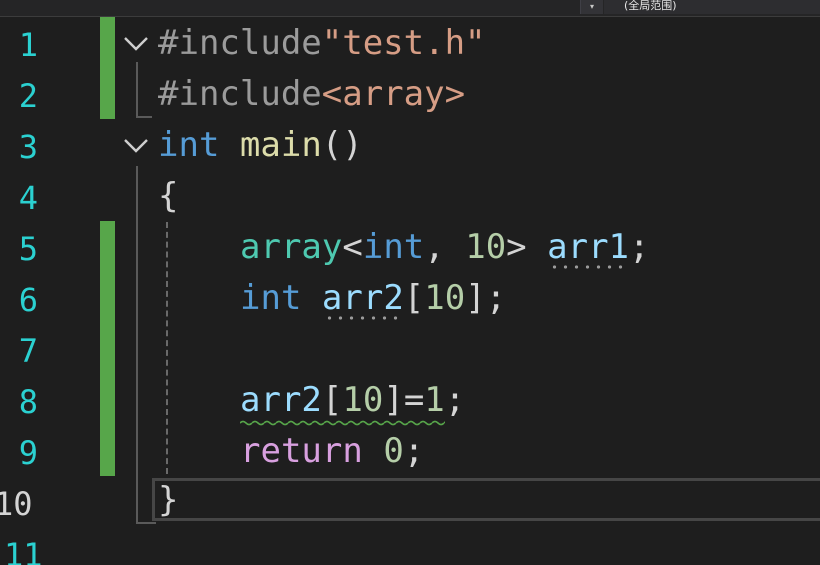  What do you see at coordinates (588, 247) in the screenshot?
I see `variable-name: arr1` at bounding box center [588, 247].